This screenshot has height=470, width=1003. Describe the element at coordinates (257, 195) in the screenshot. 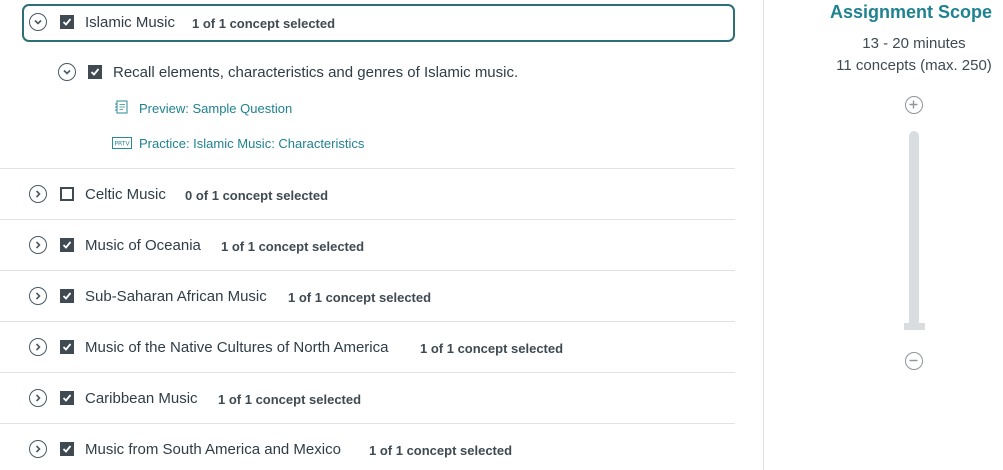

I see `module-count: 0 of 1 concept selected` at that location.